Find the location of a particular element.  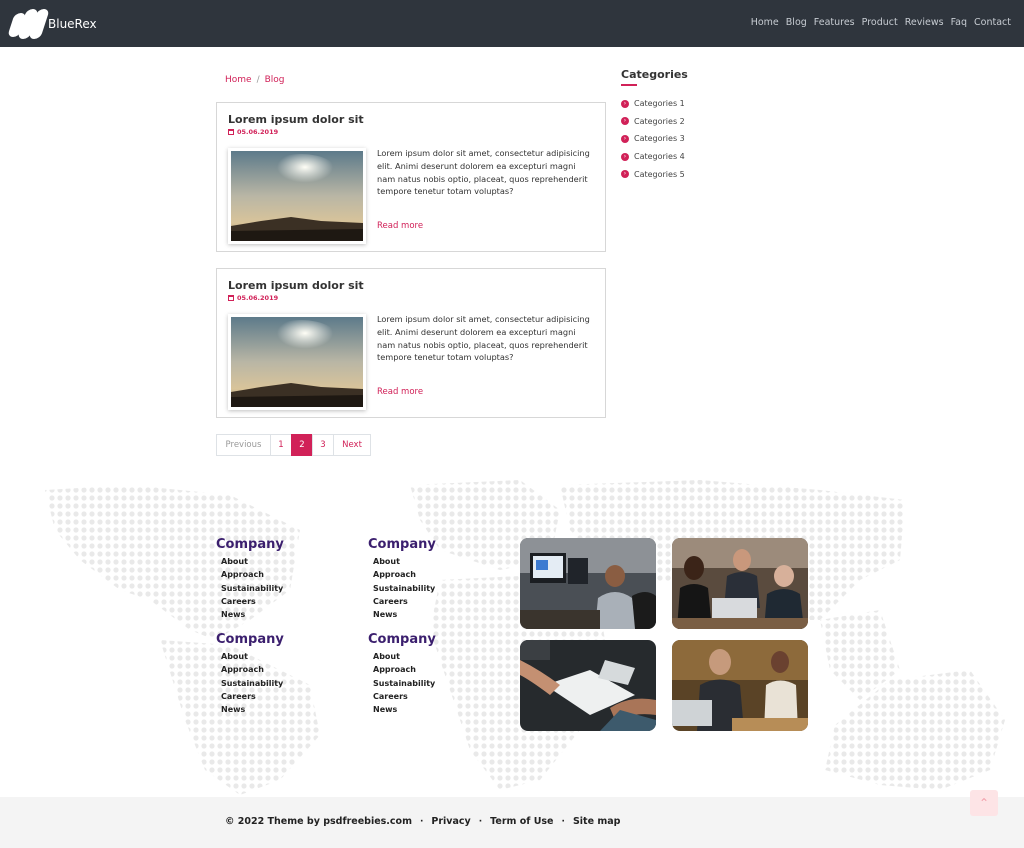

scroll-to-top-button: ⌃ is located at coordinates (984, 803).